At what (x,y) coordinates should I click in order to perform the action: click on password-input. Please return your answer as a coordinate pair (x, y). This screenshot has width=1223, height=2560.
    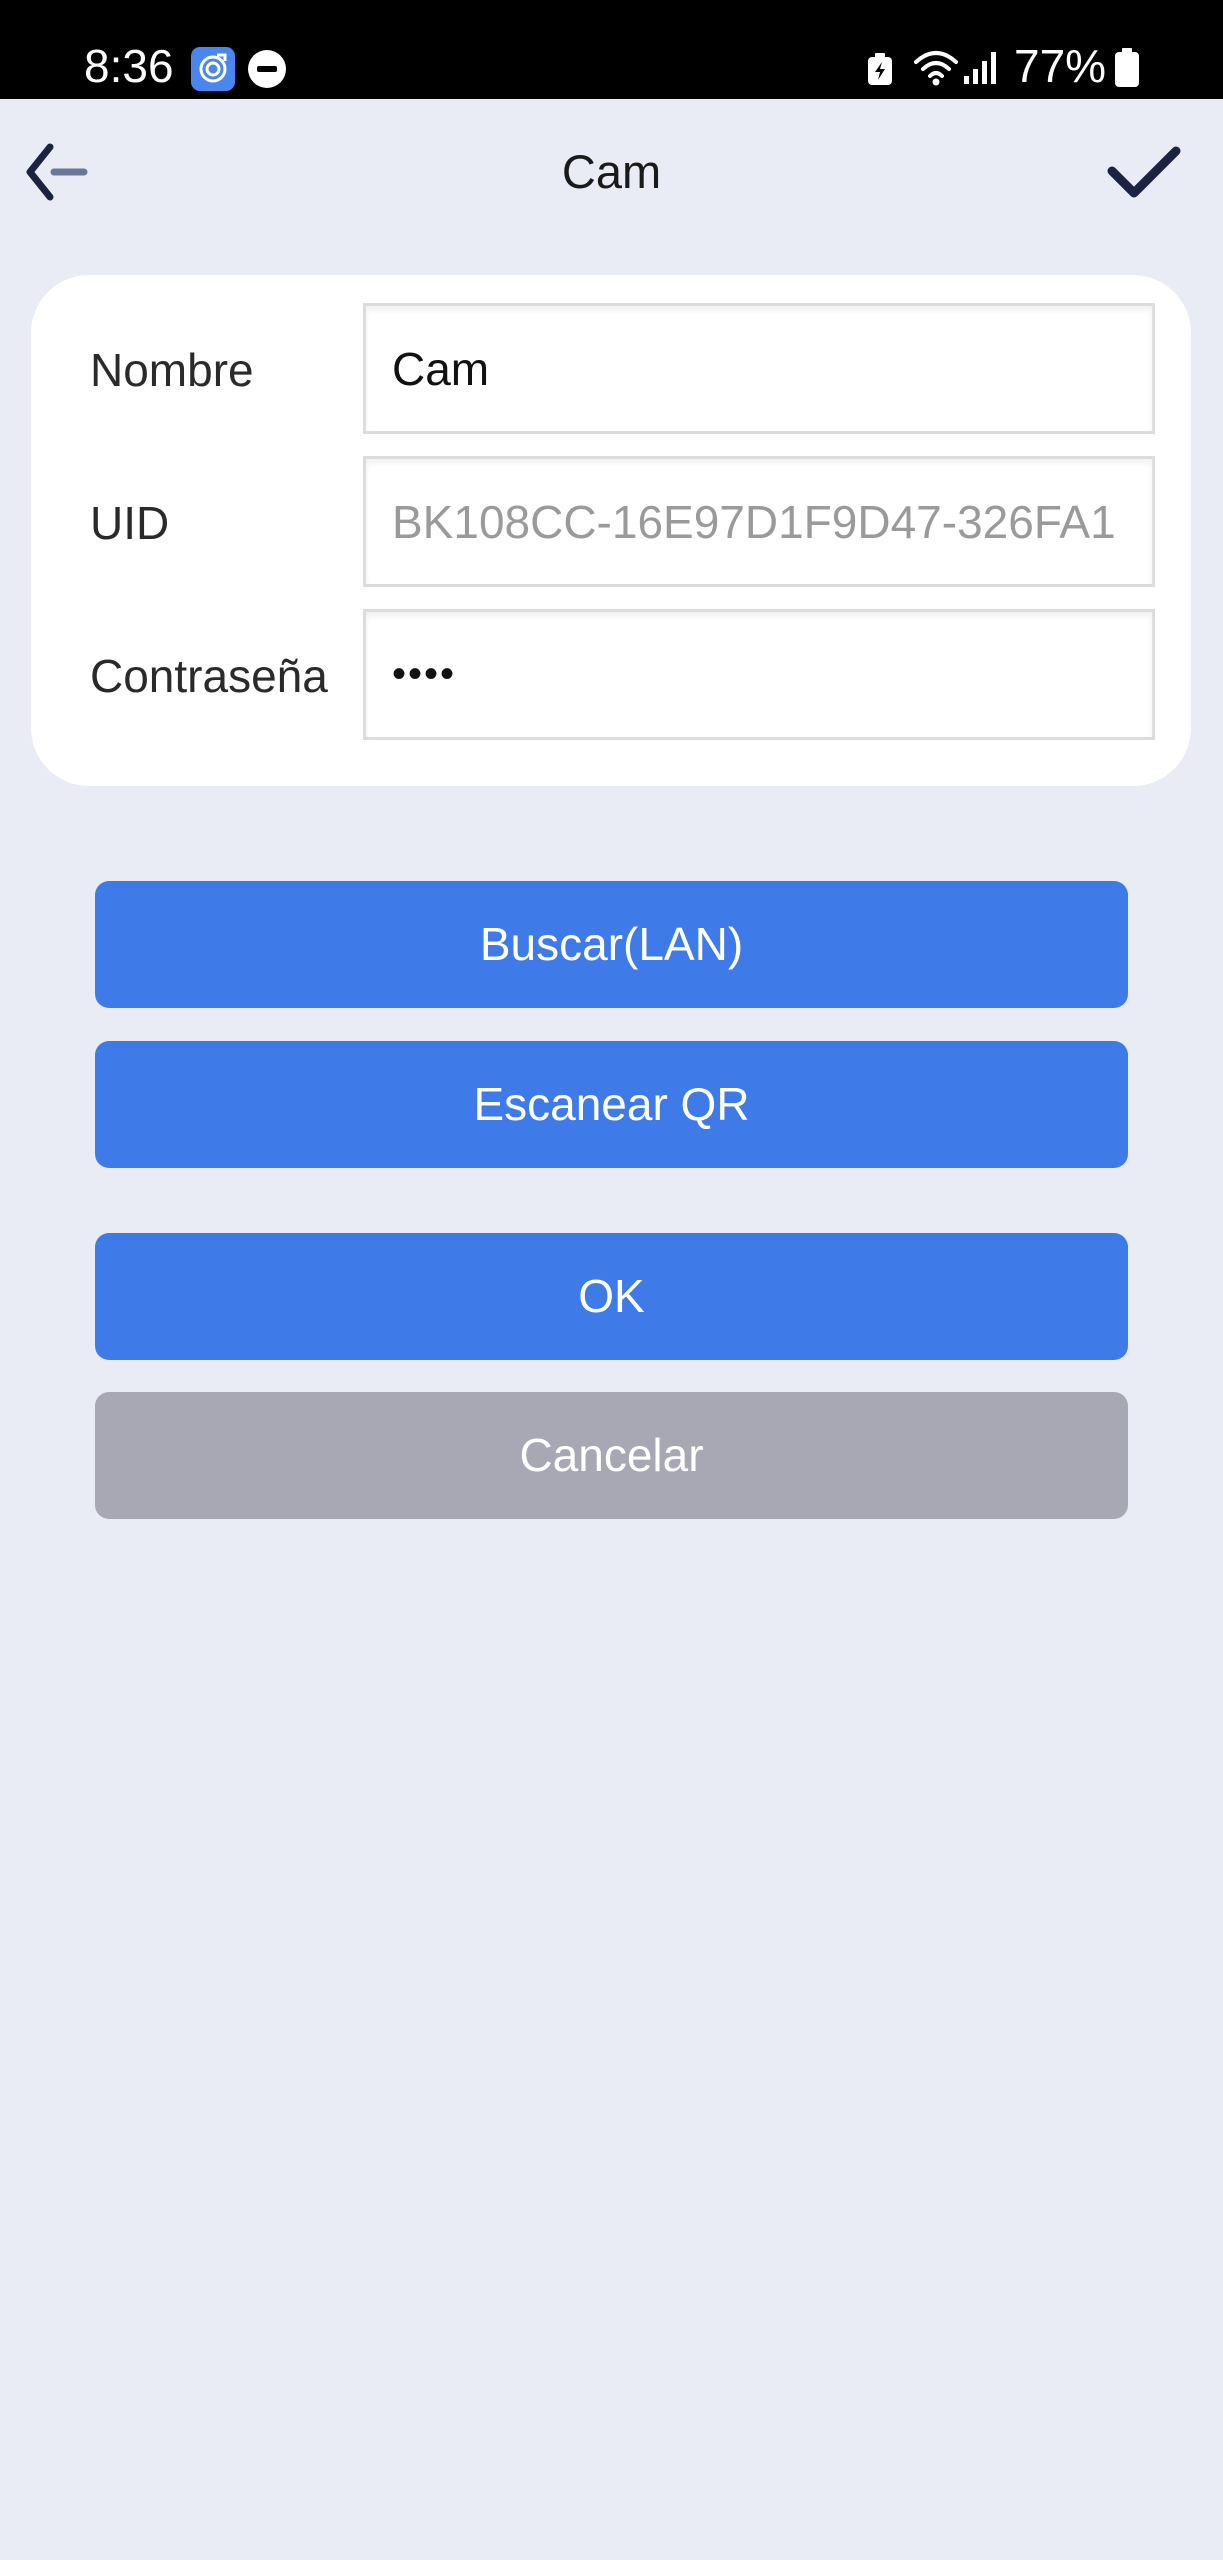
    Looking at the image, I should click on (759, 674).